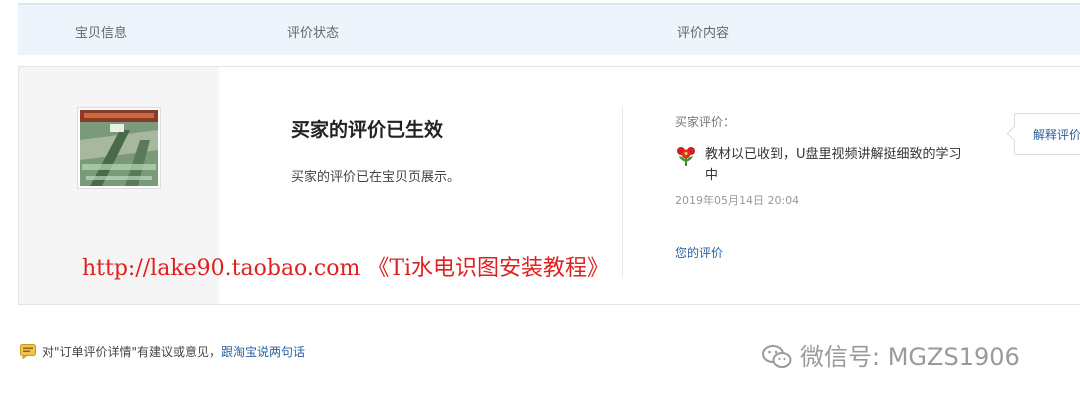 The image size is (1080, 400). What do you see at coordinates (686, 156) in the screenshot?
I see `positive-rating-flower-icon` at bounding box center [686, 156].